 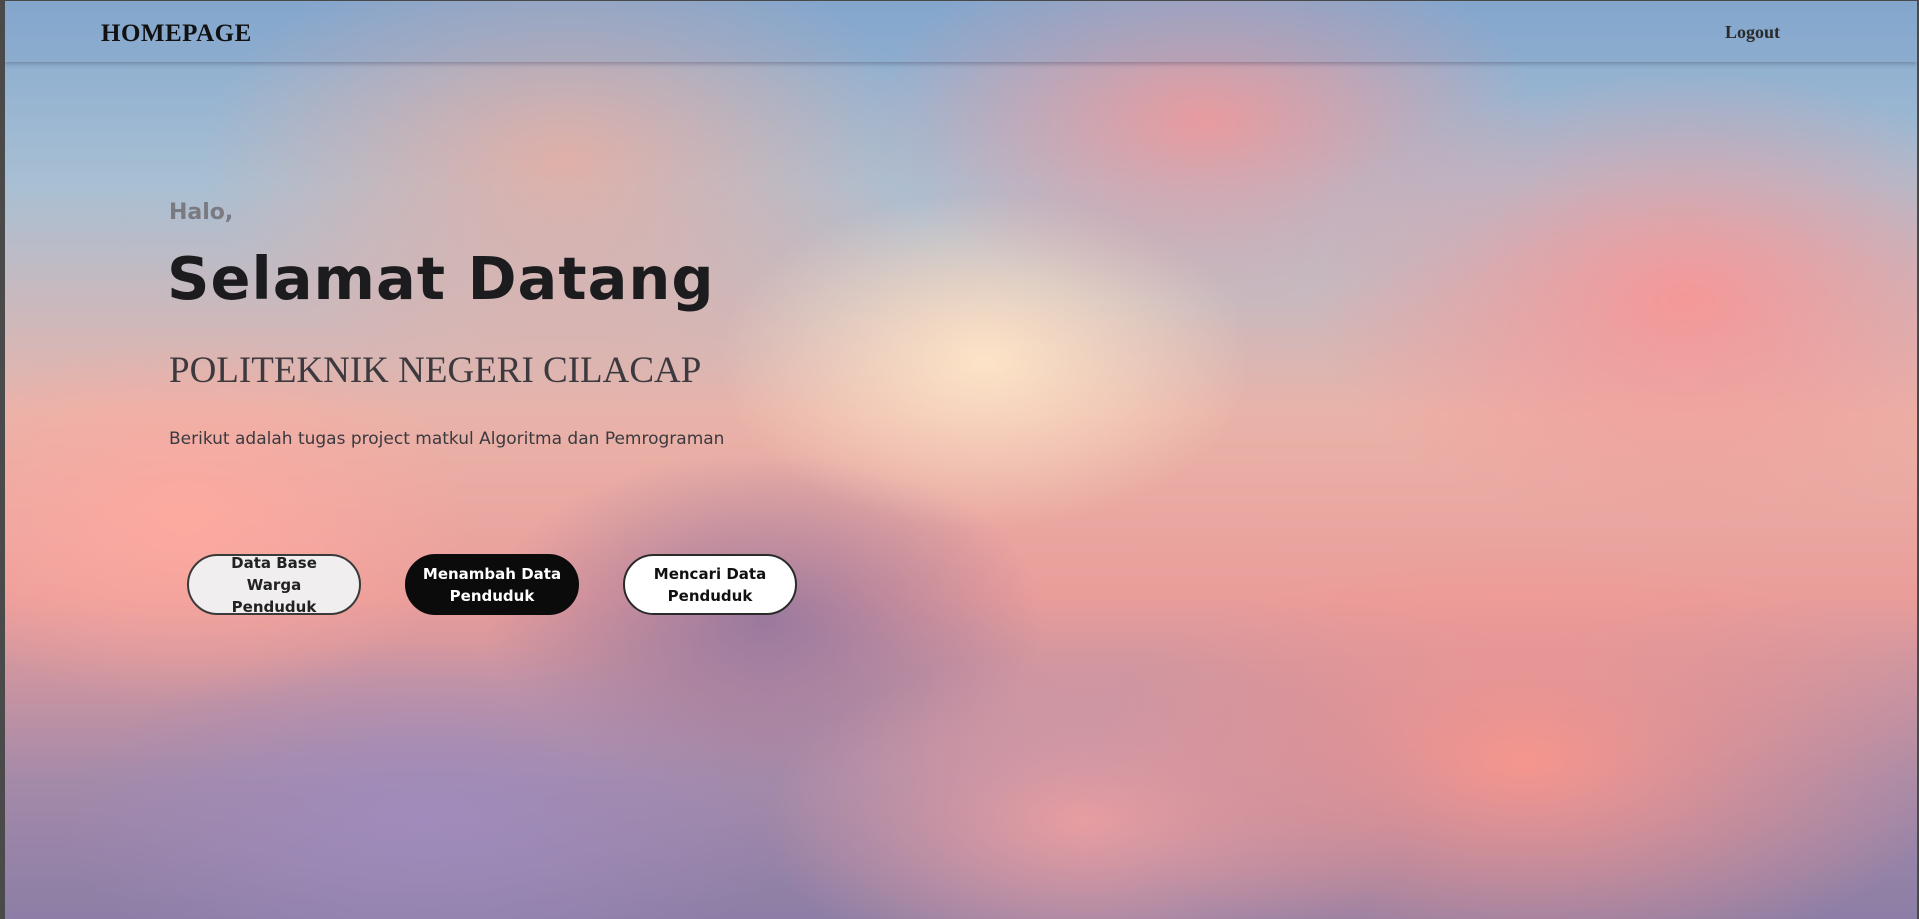 I want to click on add-data-button-label: Menambah Data Penduduk, so click(x=492, y=584).